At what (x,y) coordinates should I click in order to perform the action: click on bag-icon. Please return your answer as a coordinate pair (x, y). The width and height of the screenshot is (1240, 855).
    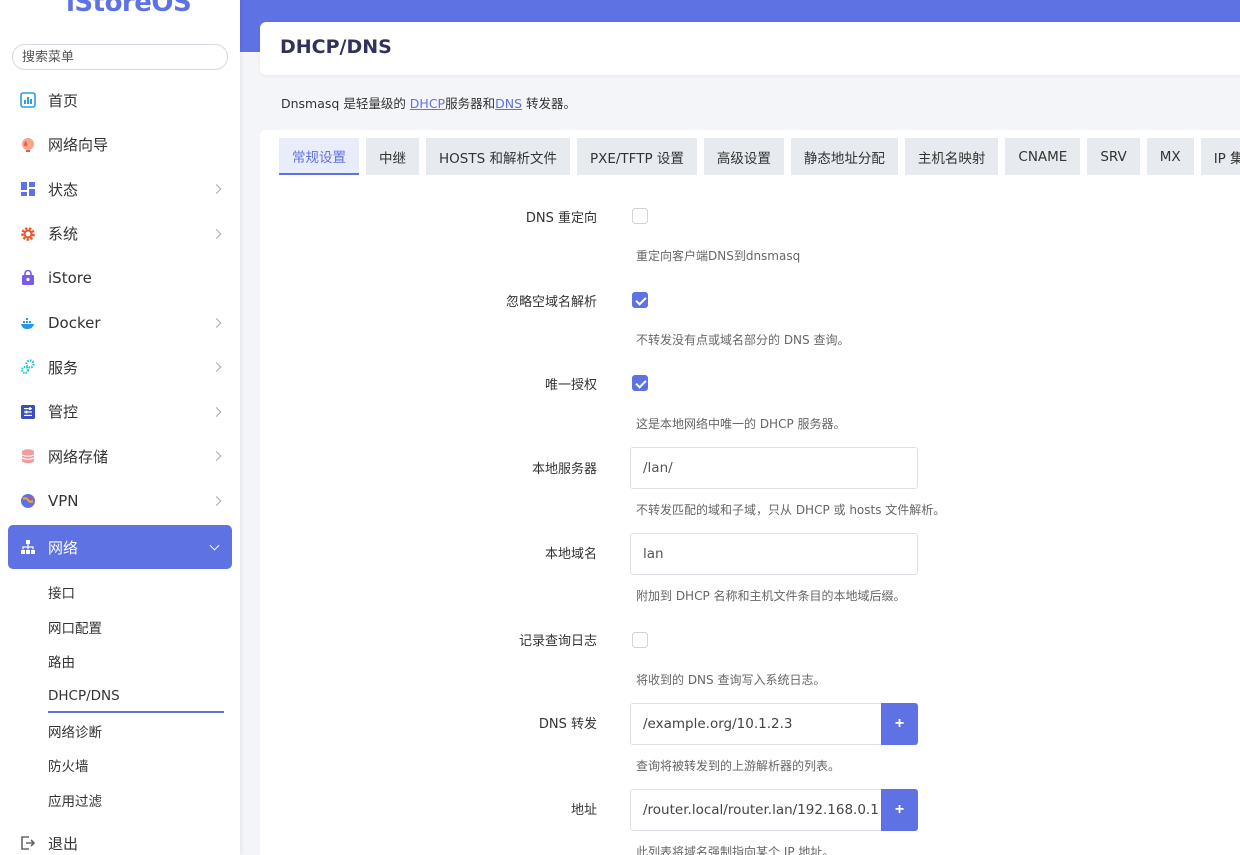
    Looking at the image, I should click on (28, 278).